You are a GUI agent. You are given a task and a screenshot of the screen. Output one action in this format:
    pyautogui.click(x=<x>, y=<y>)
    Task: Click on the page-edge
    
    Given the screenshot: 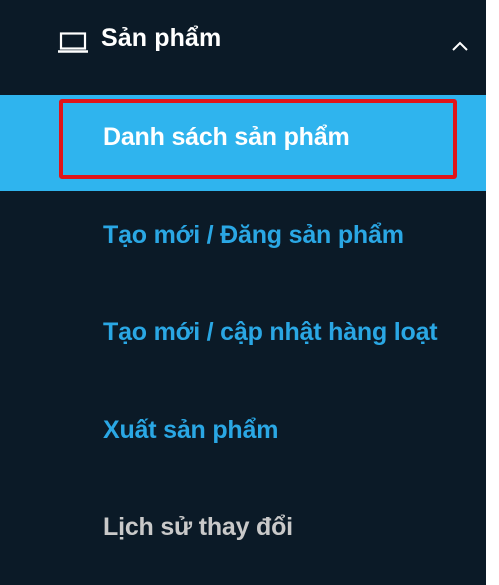 What is the action you would take?
    pyautogui.click(x=492, y=292)
    